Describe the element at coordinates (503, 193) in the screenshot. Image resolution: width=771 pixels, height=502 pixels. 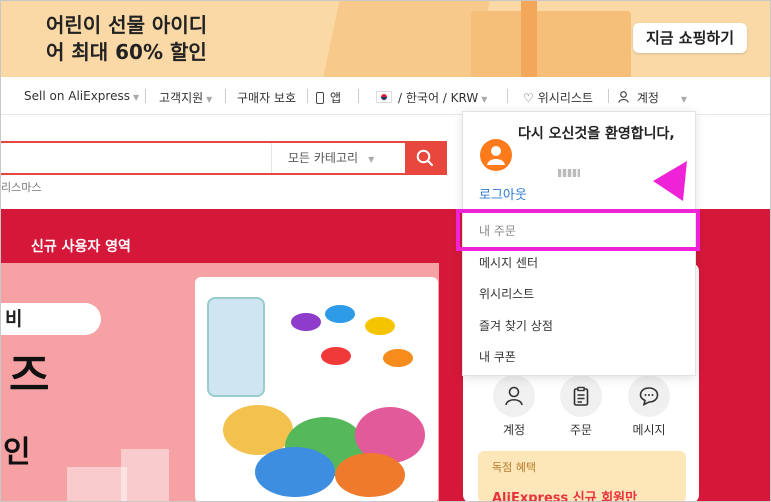
I see `logout-link: 로그아웃` at that location.